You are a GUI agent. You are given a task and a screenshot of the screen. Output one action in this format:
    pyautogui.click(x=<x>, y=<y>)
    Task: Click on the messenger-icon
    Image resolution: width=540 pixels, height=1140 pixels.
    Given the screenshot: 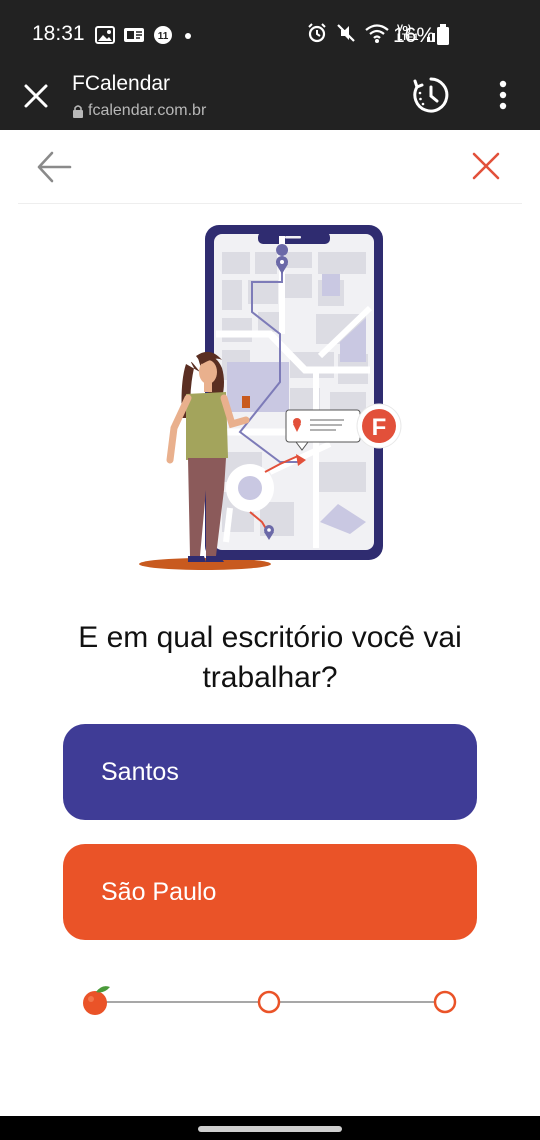 What is the action you would take?
    pyautogui.click(x=134, y=35)
    